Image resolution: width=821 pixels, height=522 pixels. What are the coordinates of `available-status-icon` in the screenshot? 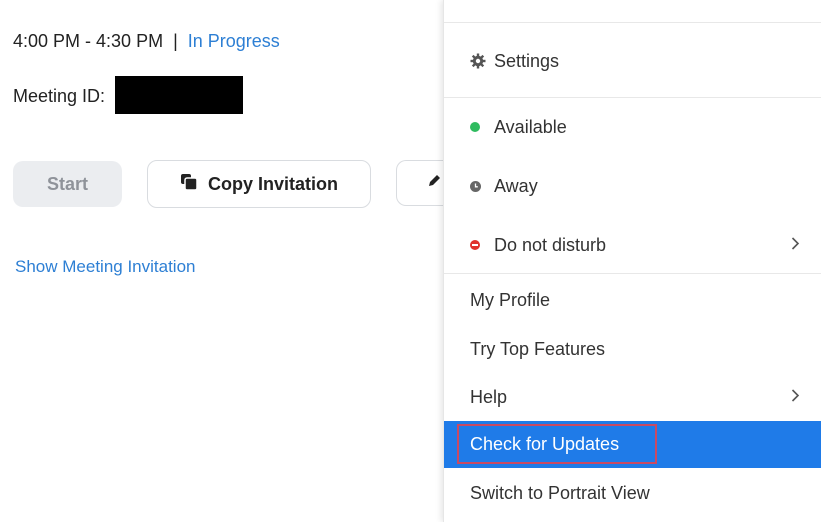 It's located at (482, 127).